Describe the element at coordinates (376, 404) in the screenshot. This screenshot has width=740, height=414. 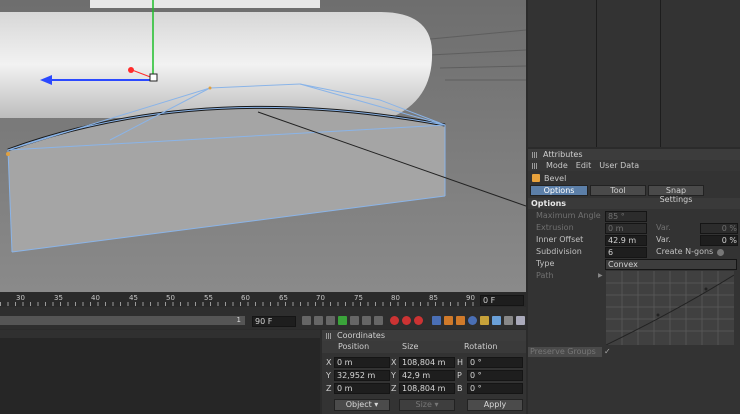
I see `chevron-down-icon: ▾` at that location.